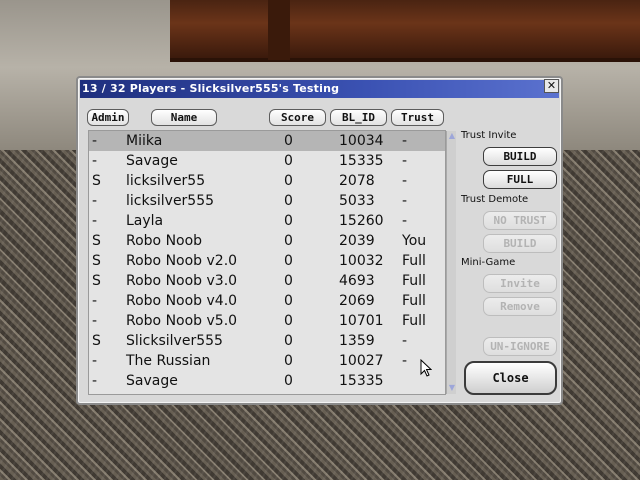 The width and height of the screenshot is (640, 480). What do you see at coordinates (414, 241) in the screenshot?
I see `player-trust-cell: You` at bounding box center [414, 241].